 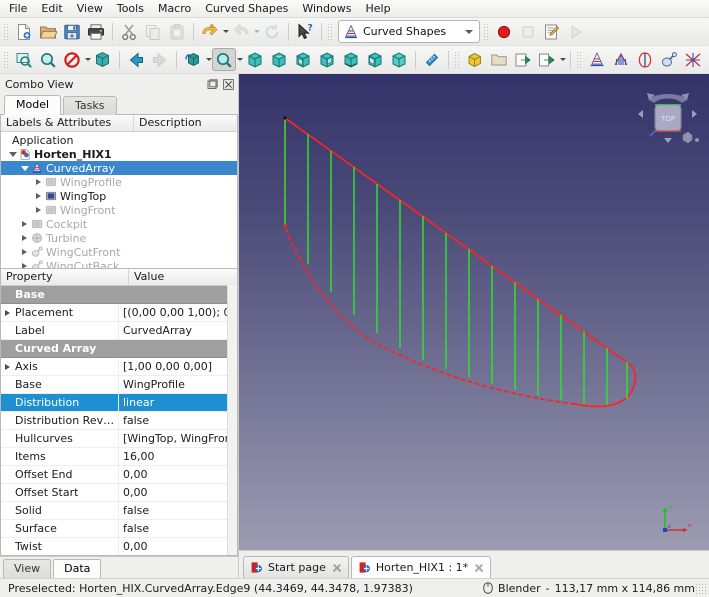 What do you see at coordinates (72, 59) in the screenshot?
I see `draw-style-icon` at bounding box center [72, 59].